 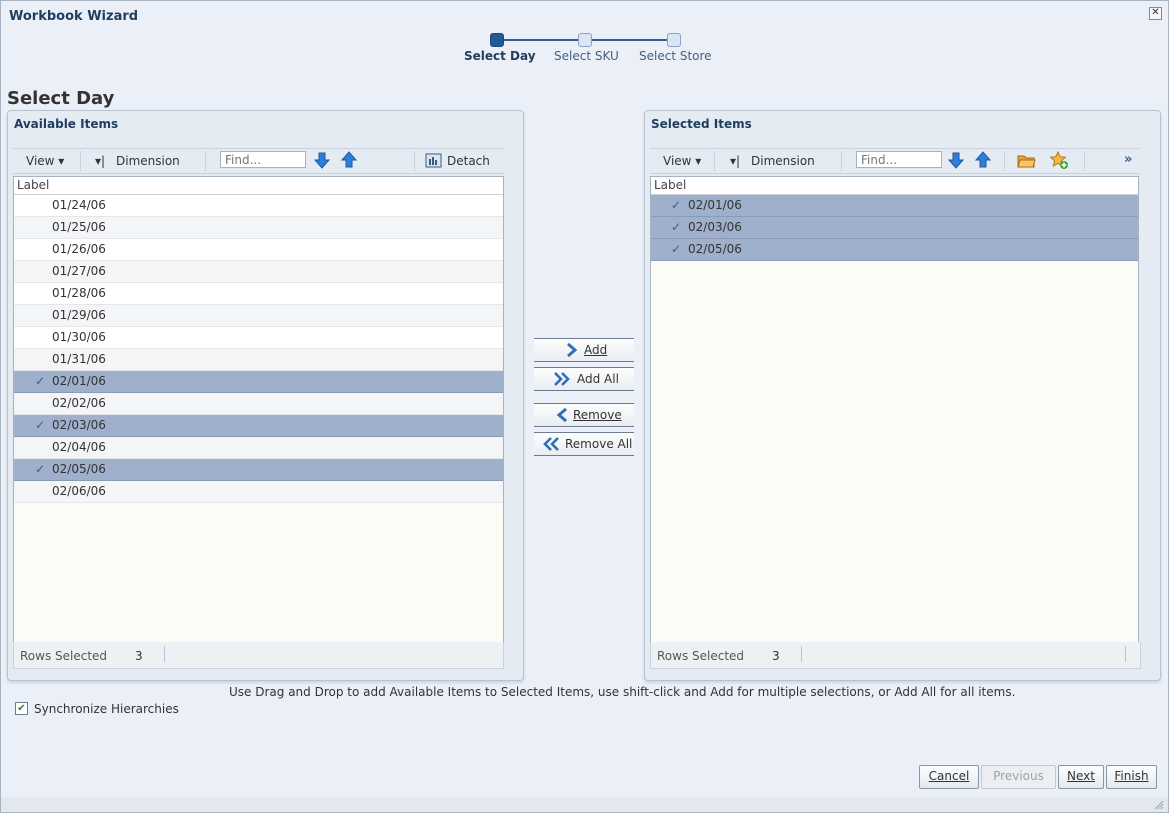 I want to click on row-label: 01/24/06, so click(x=79, y=205).